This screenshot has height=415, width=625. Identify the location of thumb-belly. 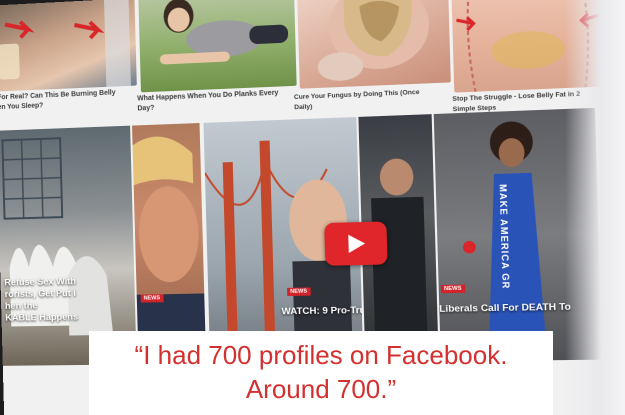
(68, 46).